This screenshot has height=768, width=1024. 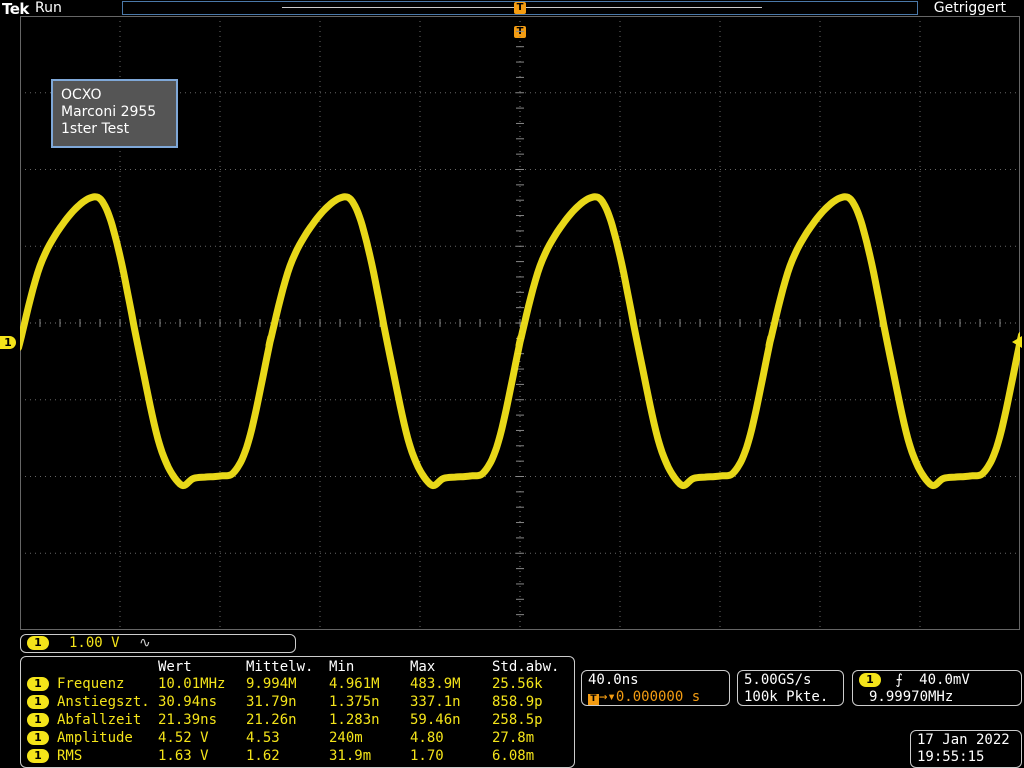 What do you see at coordinates (183, 756) in the screenshot?
I see `meas-wert: 1.63 V` at bounding box center [183, 756].